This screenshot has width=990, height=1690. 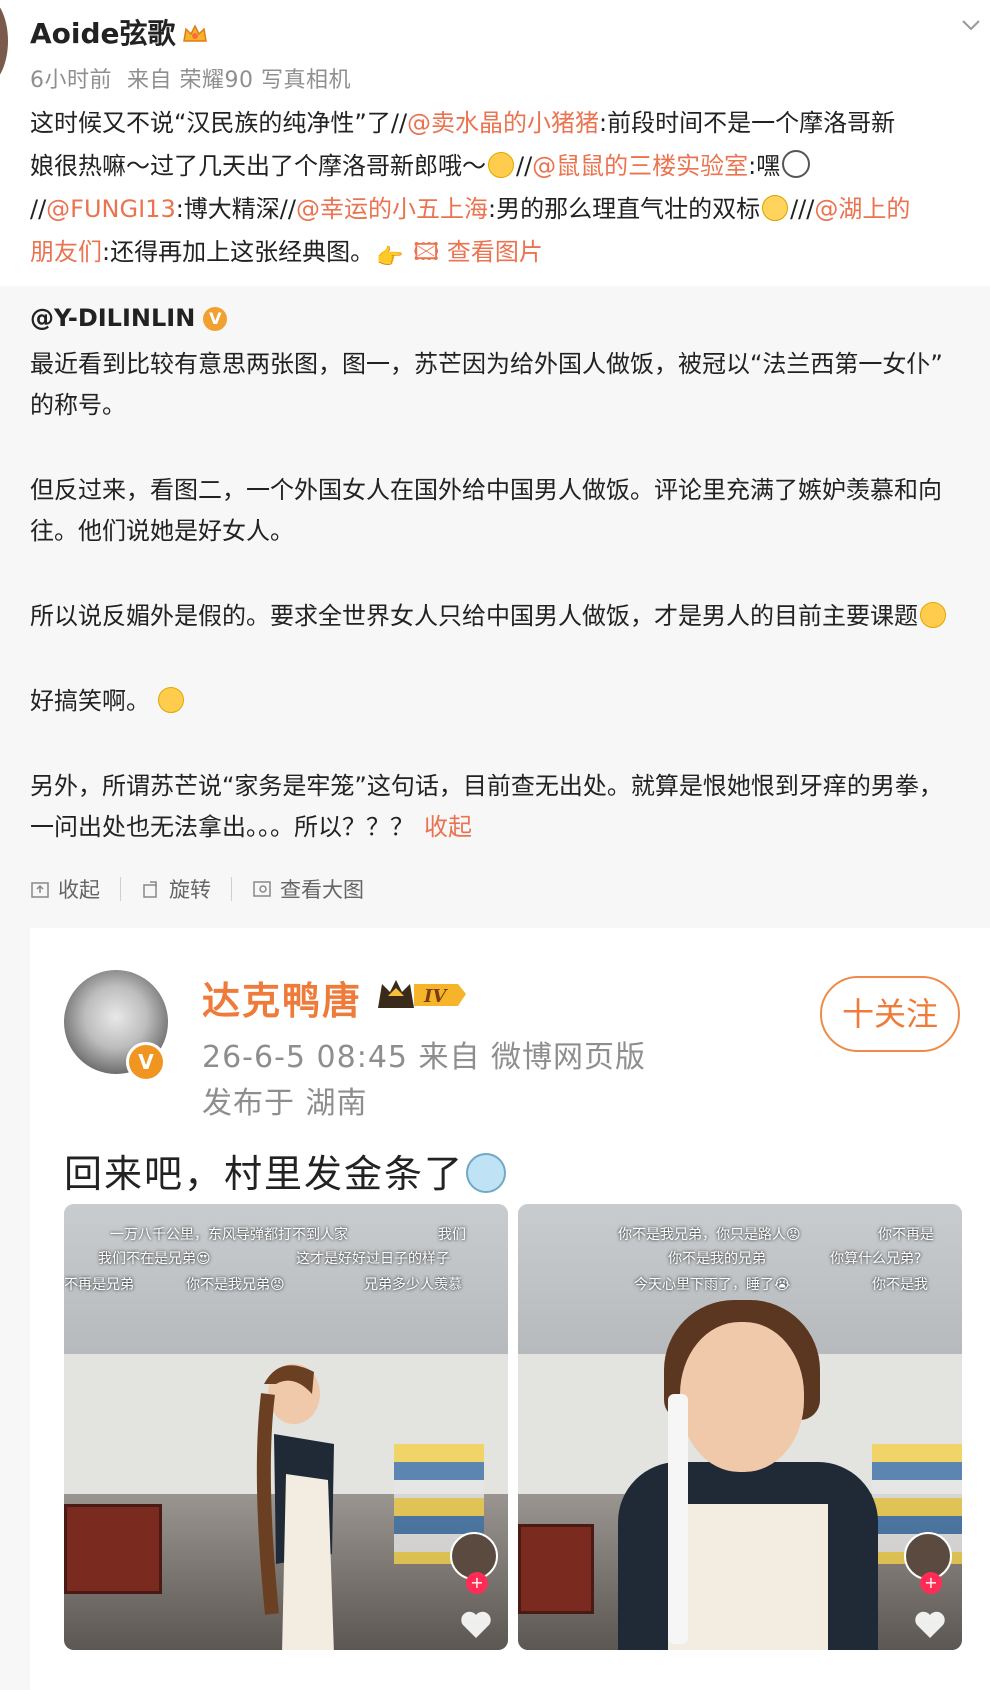 I want to click on caption-4: 你算什么兄弟?, so click(x=876, y=1259).